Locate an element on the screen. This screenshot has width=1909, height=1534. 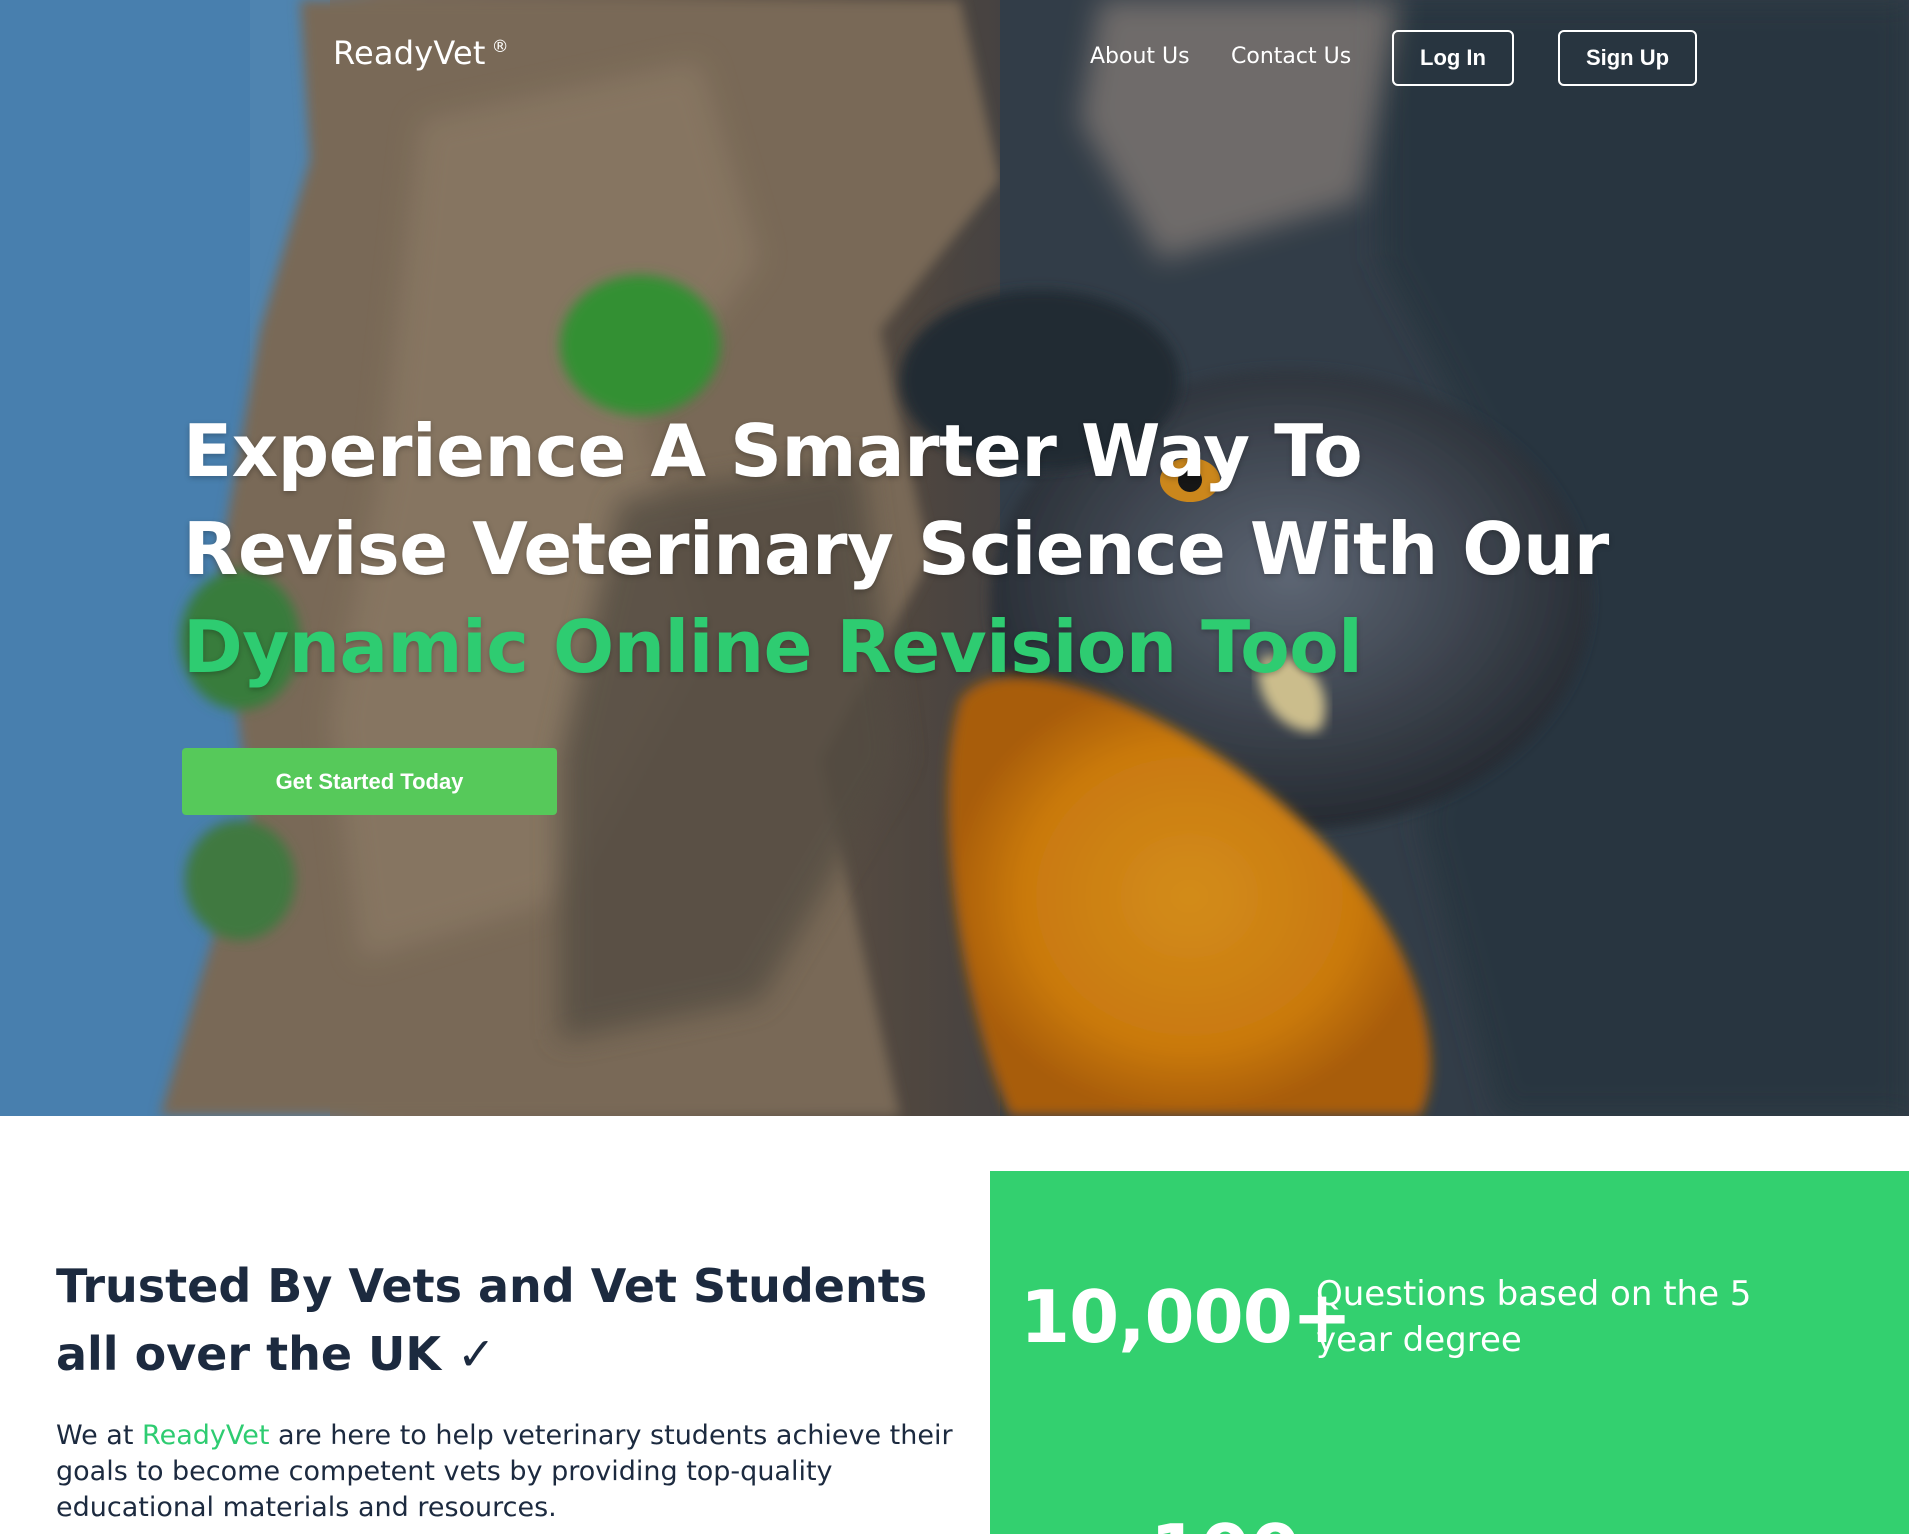
brand-name: ReadyVet is located at coordinates (409, 53).